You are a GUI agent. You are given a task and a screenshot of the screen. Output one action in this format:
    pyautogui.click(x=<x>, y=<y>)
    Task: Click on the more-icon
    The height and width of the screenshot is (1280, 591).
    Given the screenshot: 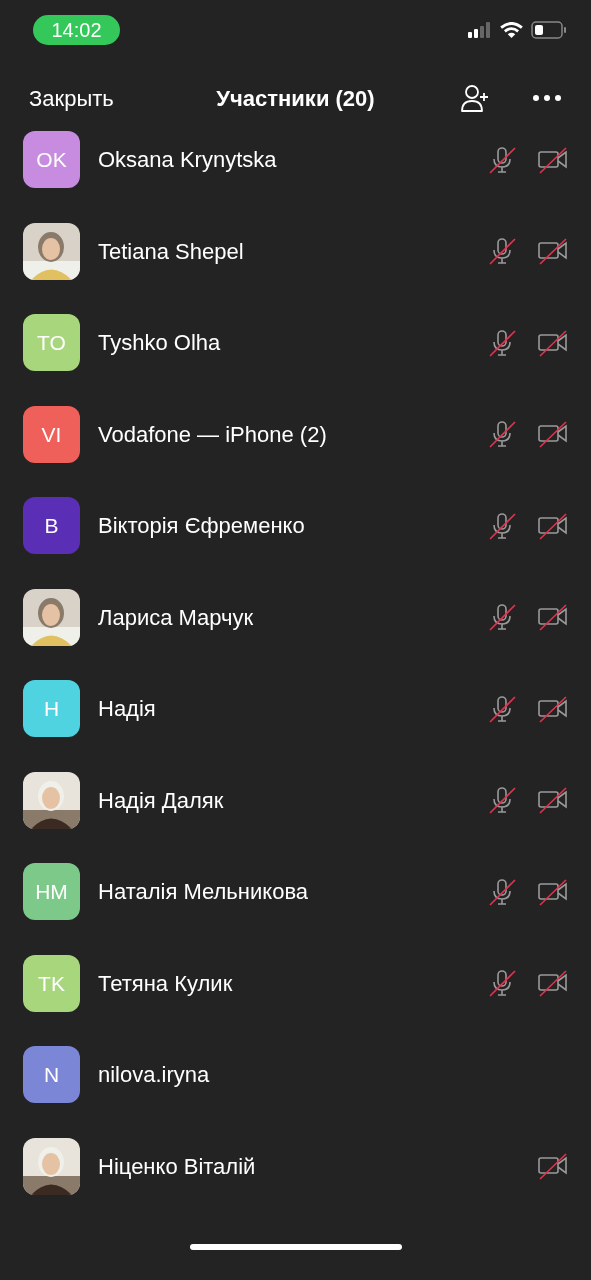 What is the action you would take?
    pyautogui.click(x=547, y=98)
    